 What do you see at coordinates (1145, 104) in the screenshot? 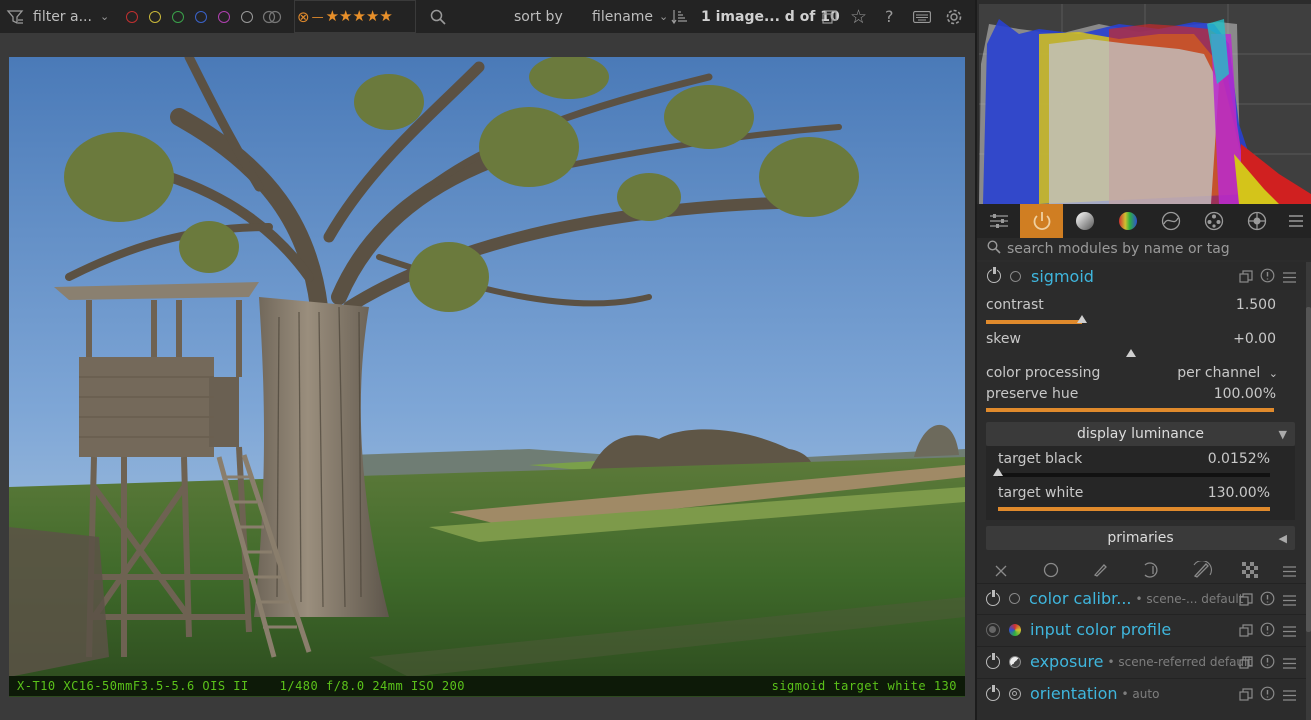
I see `histogram` at bounding box center [1145, 104].